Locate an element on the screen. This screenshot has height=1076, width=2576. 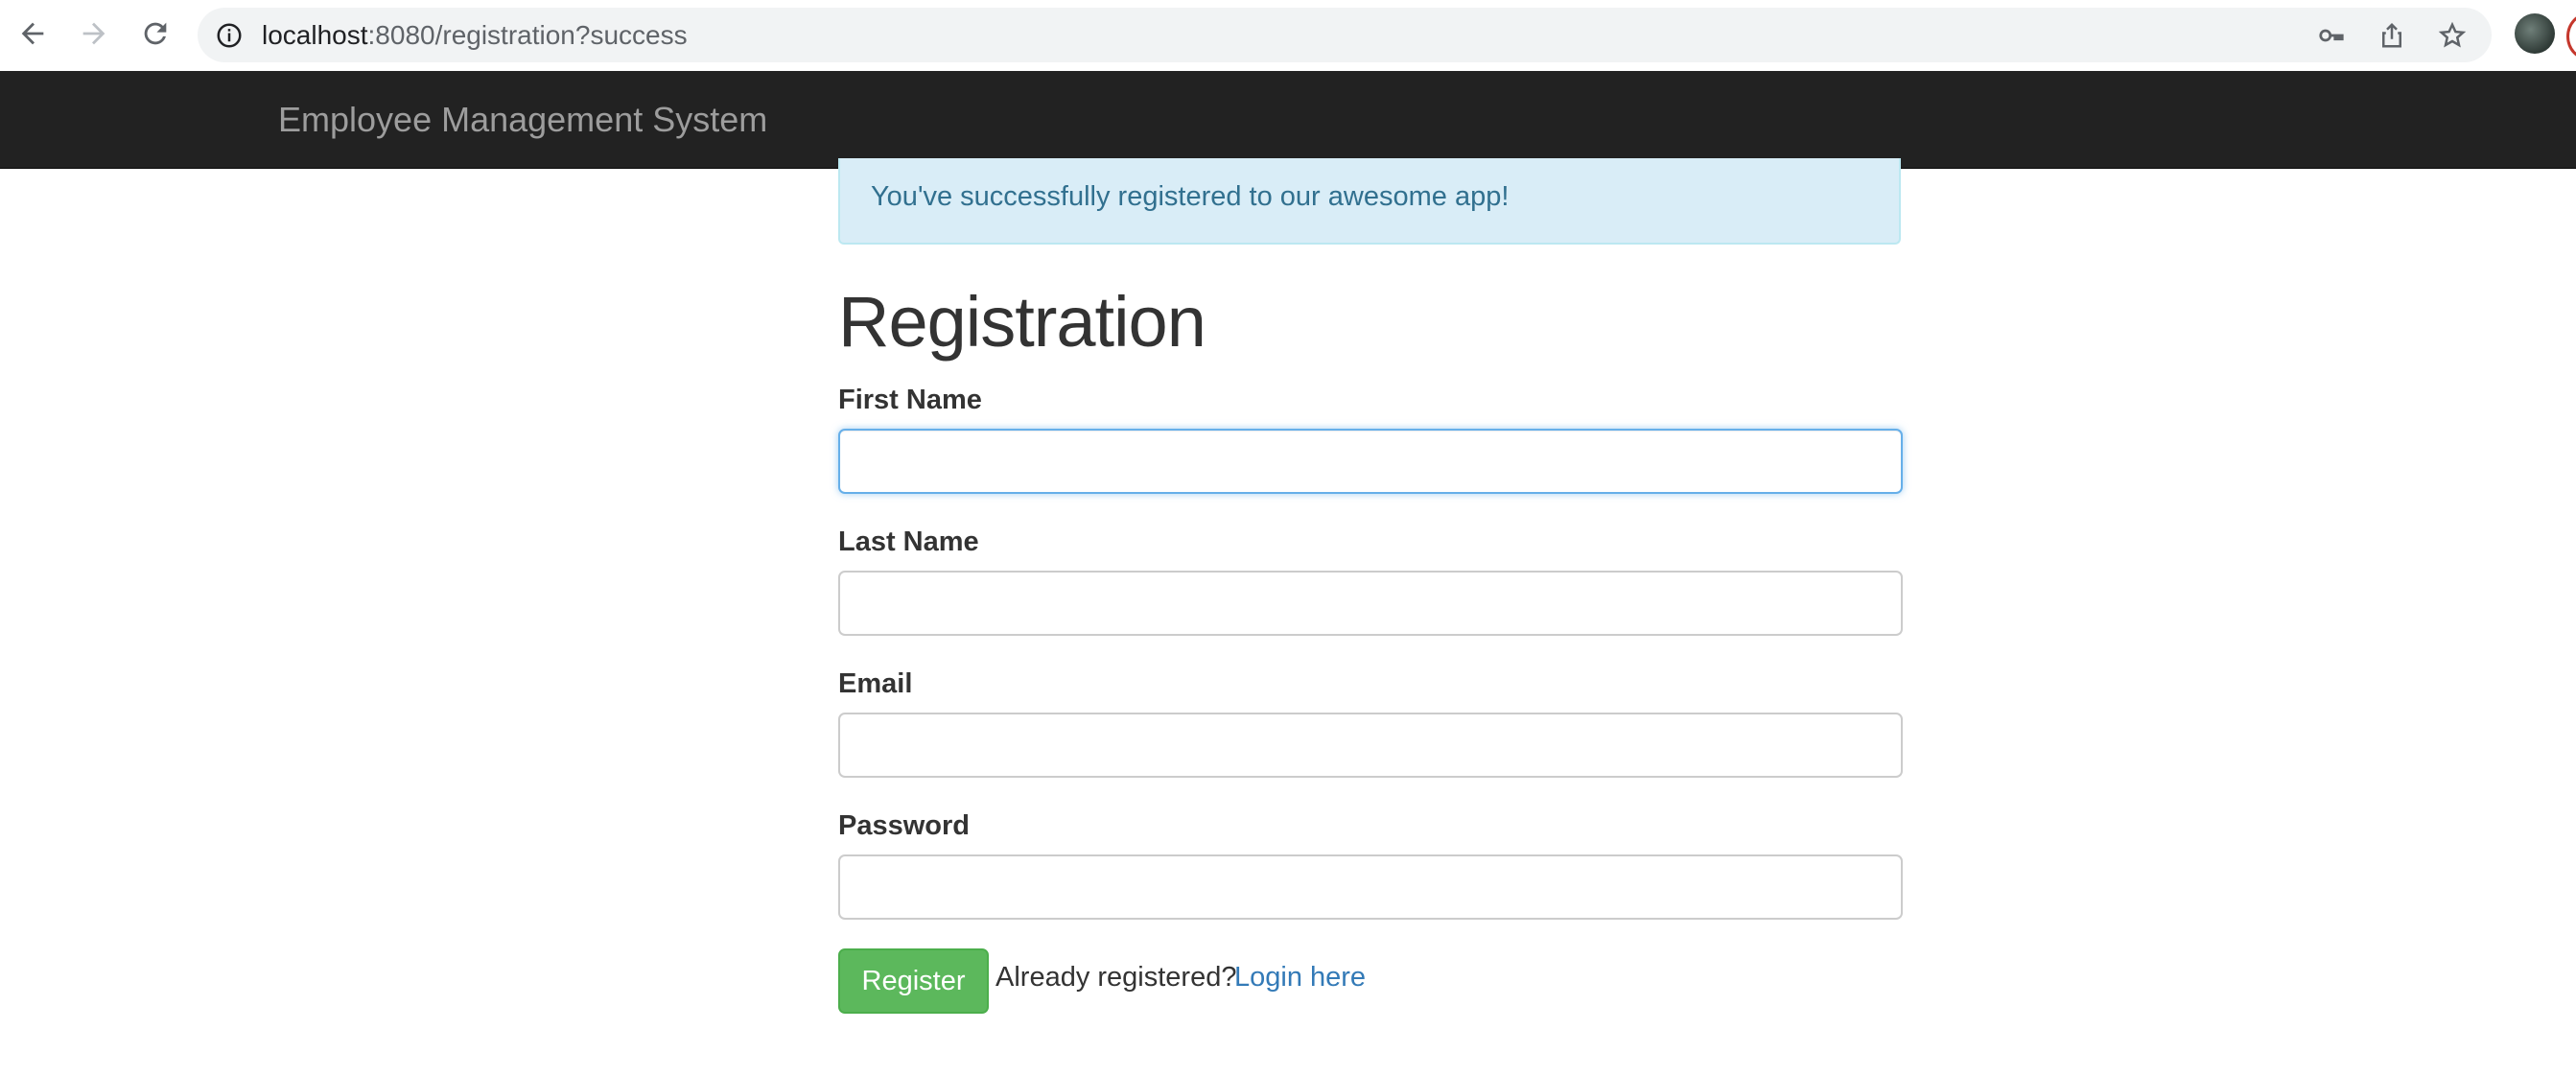
bookmark-star-icon is located at coordinates (2452, 35).